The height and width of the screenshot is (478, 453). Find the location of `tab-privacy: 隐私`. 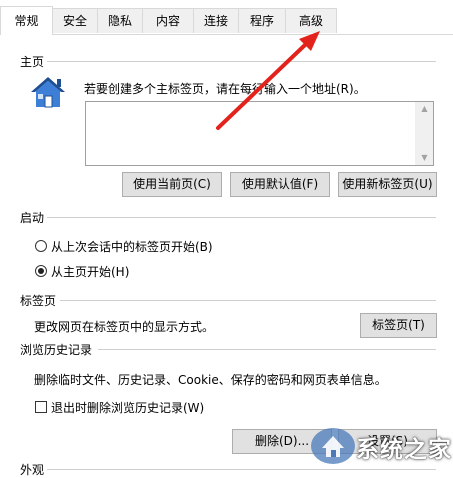

tab-privacy: 隐私 is located at coordinates (120, 20).